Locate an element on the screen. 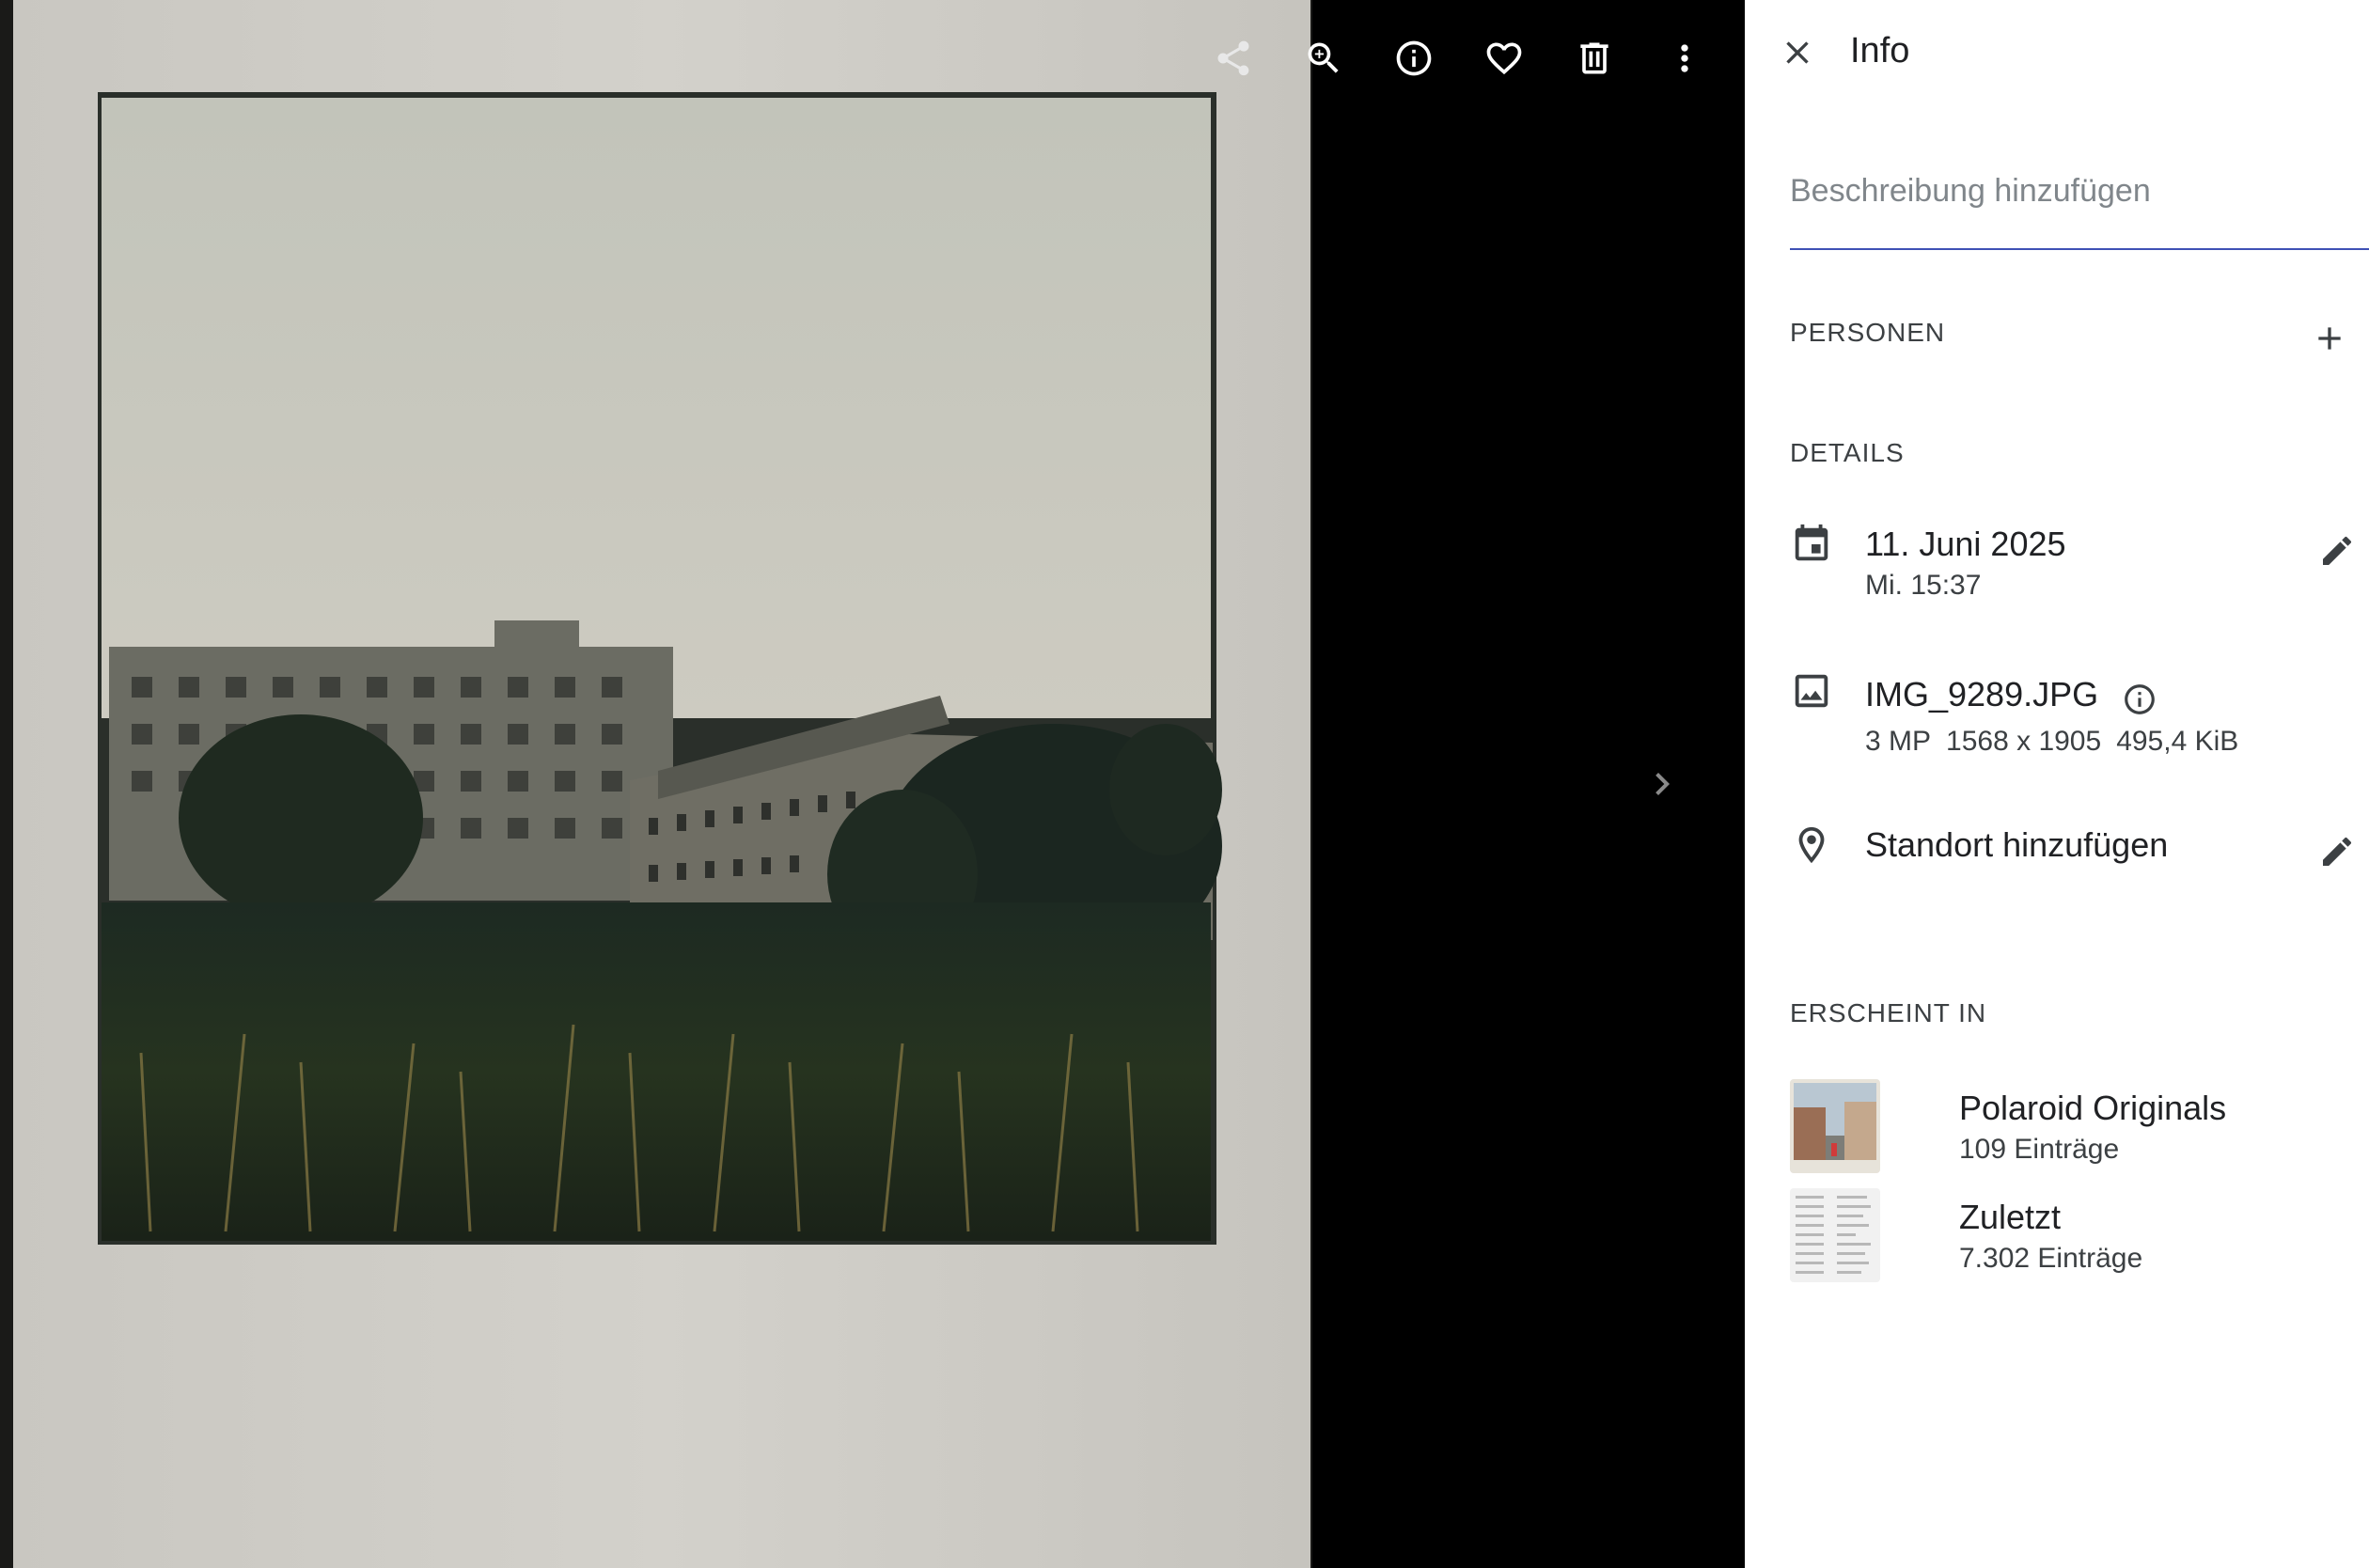  add-person-button is located at coordinates (2329, 338).